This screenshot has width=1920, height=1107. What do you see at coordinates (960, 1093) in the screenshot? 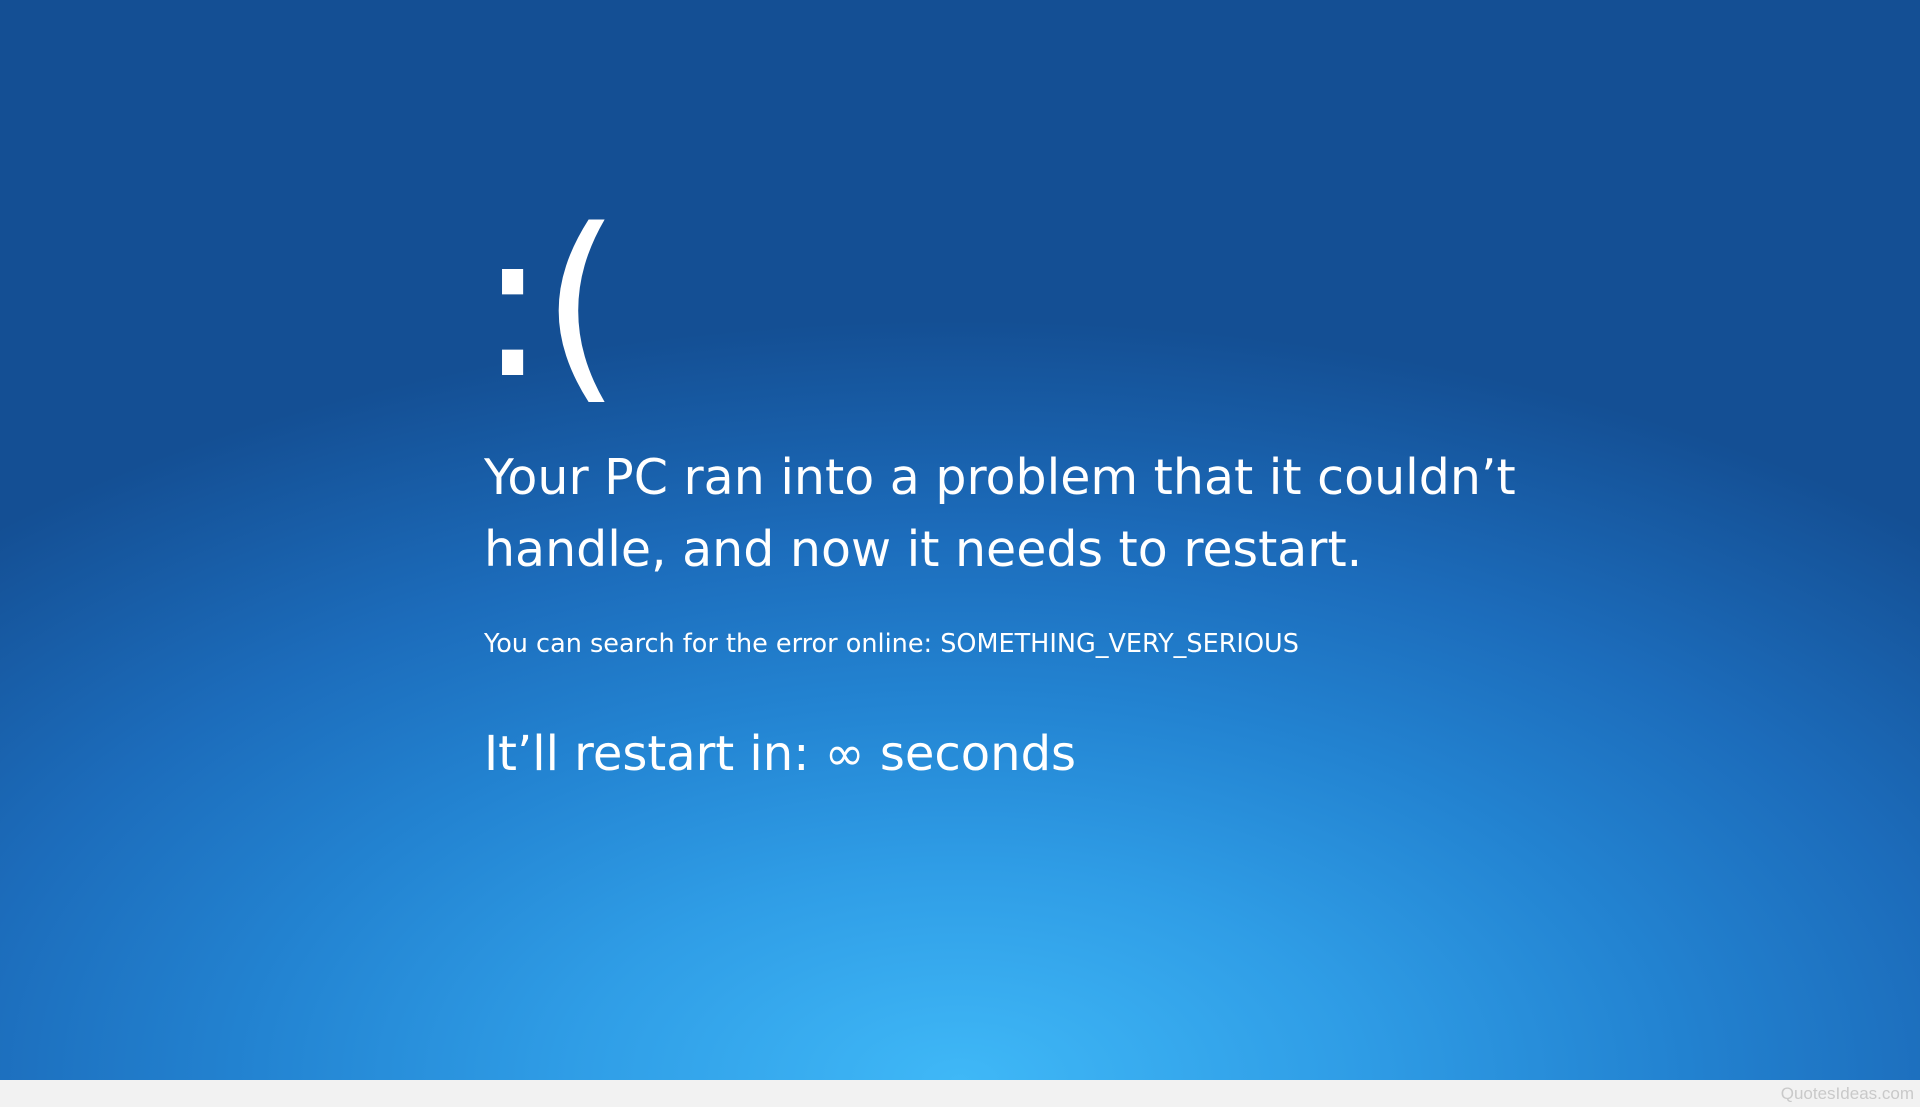
I see `watermark-bar: QuotesIdeas.com` at bounding box center [960, 1093].